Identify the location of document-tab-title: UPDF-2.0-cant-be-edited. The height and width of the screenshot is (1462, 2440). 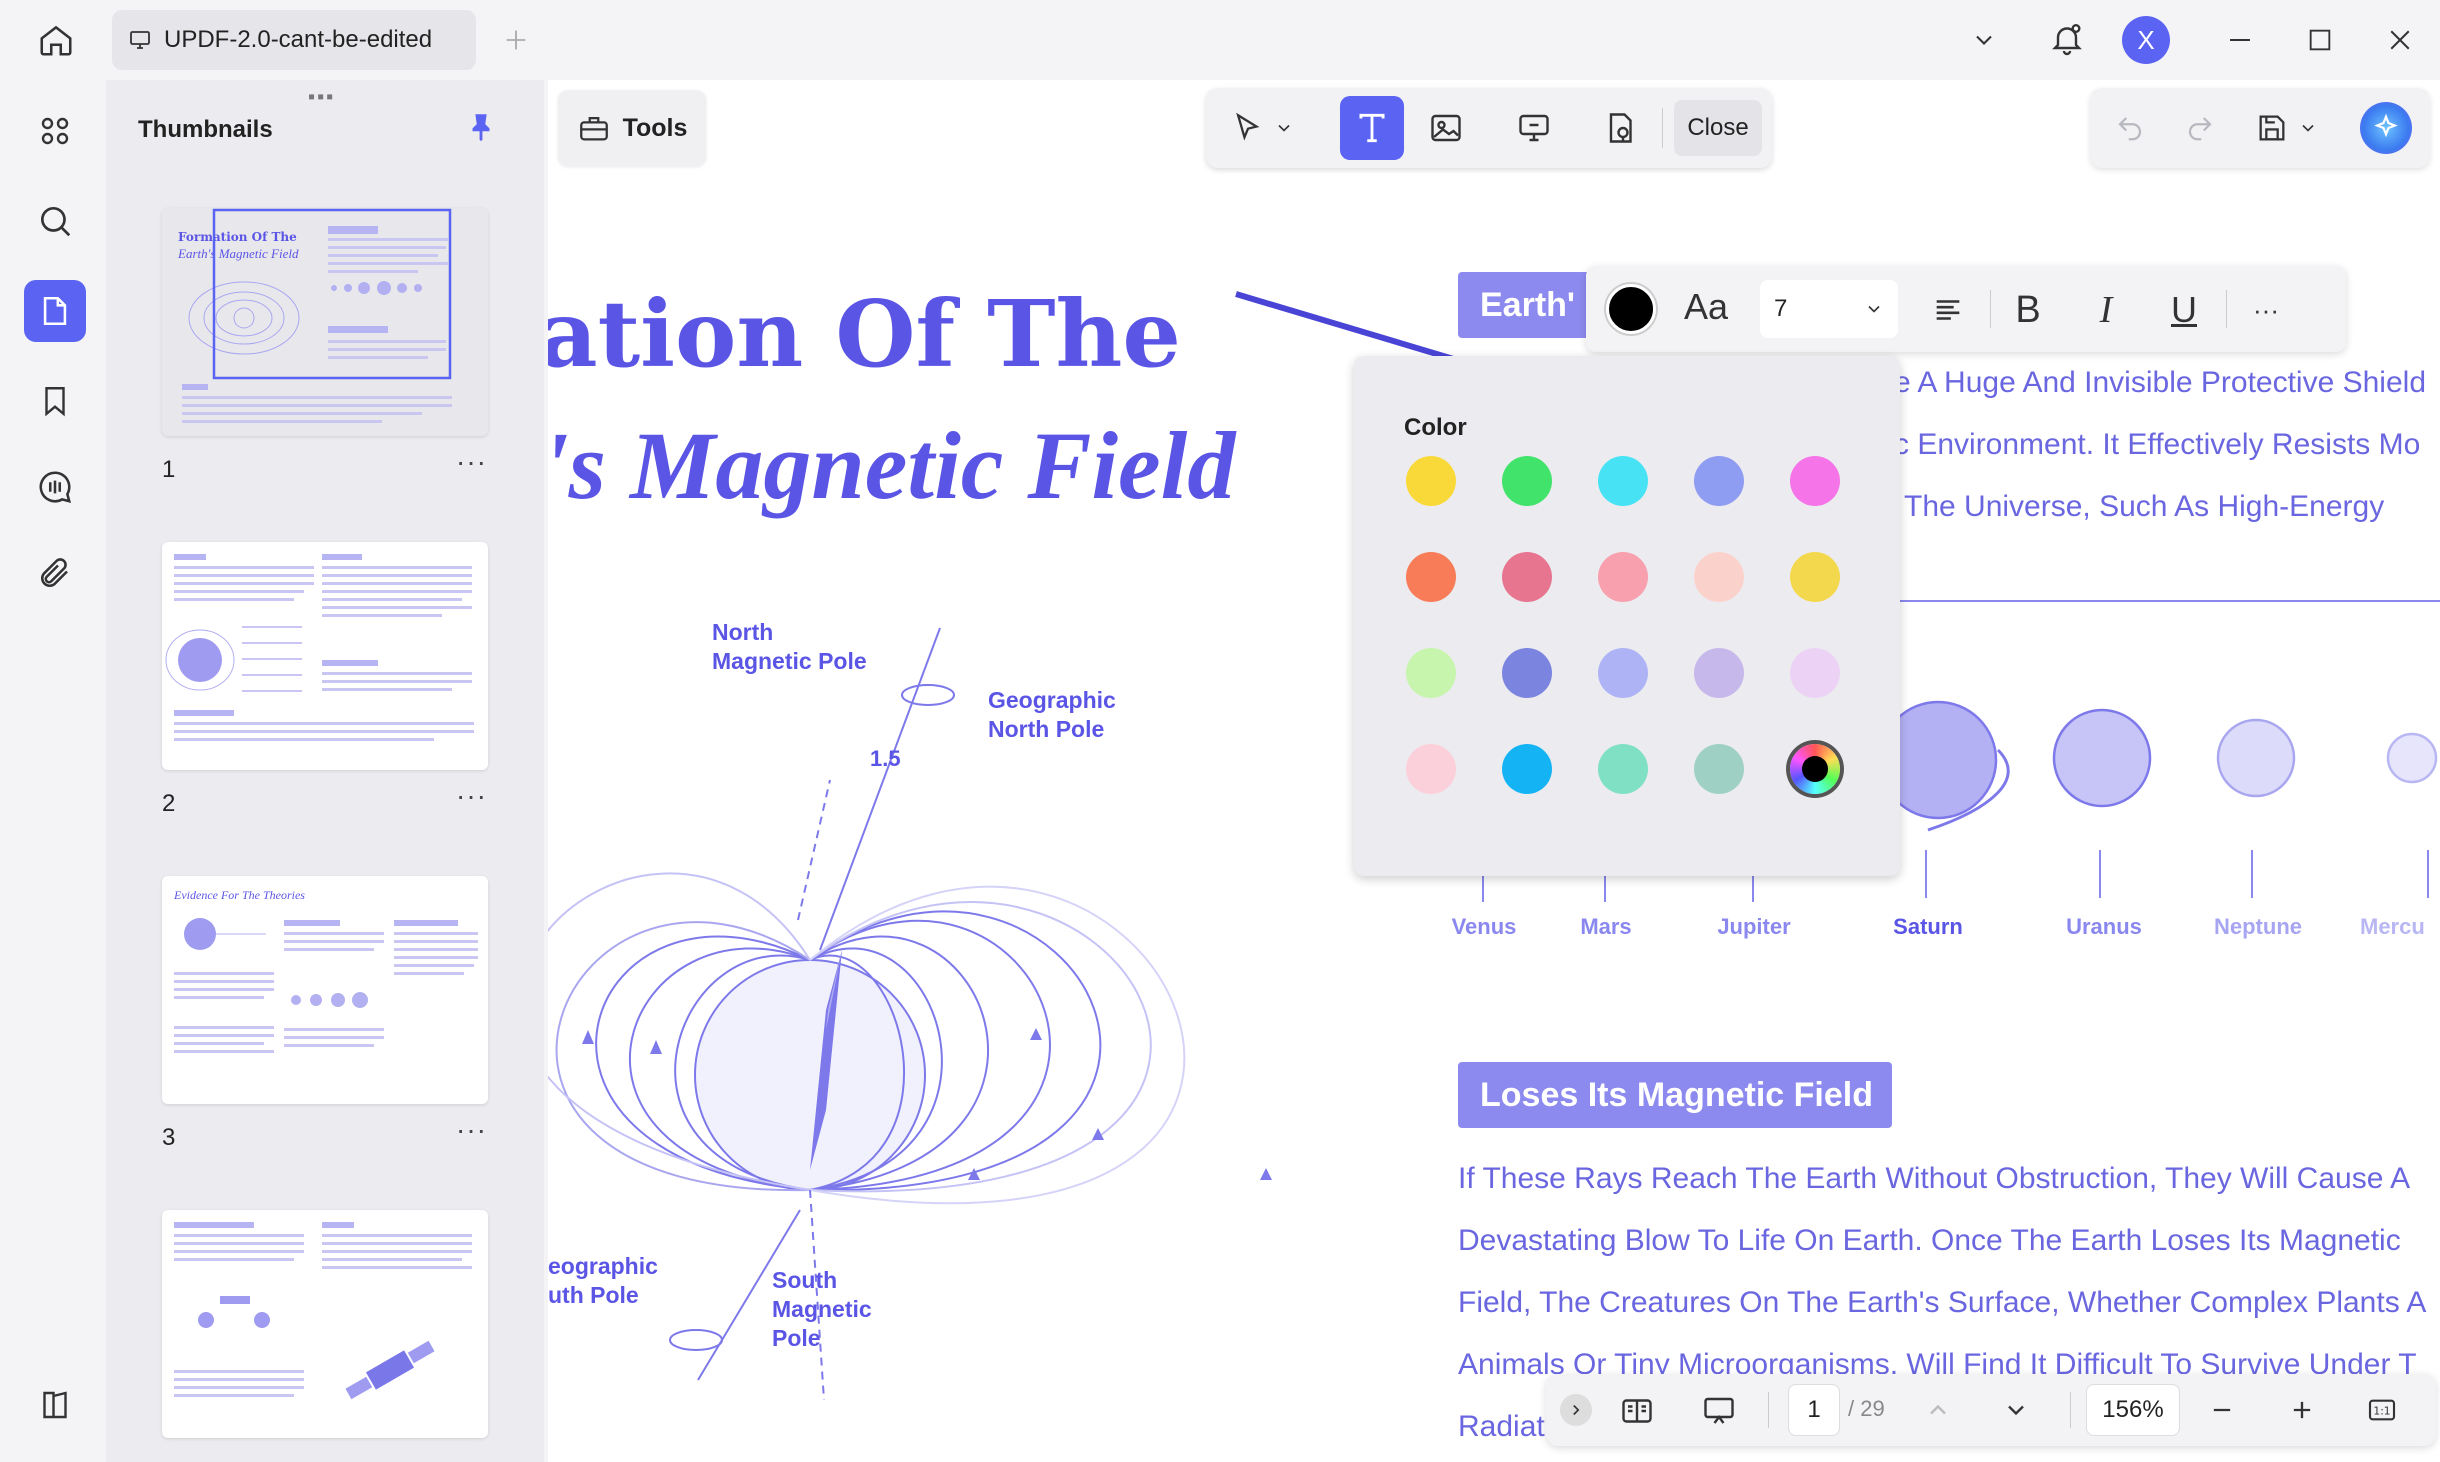
(298, 39).